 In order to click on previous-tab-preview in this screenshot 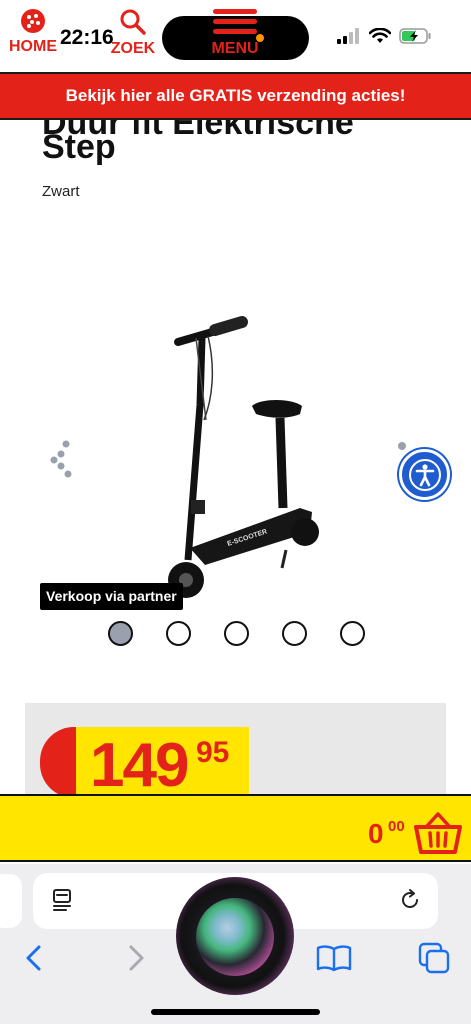, I will do `click(11, 901)`.